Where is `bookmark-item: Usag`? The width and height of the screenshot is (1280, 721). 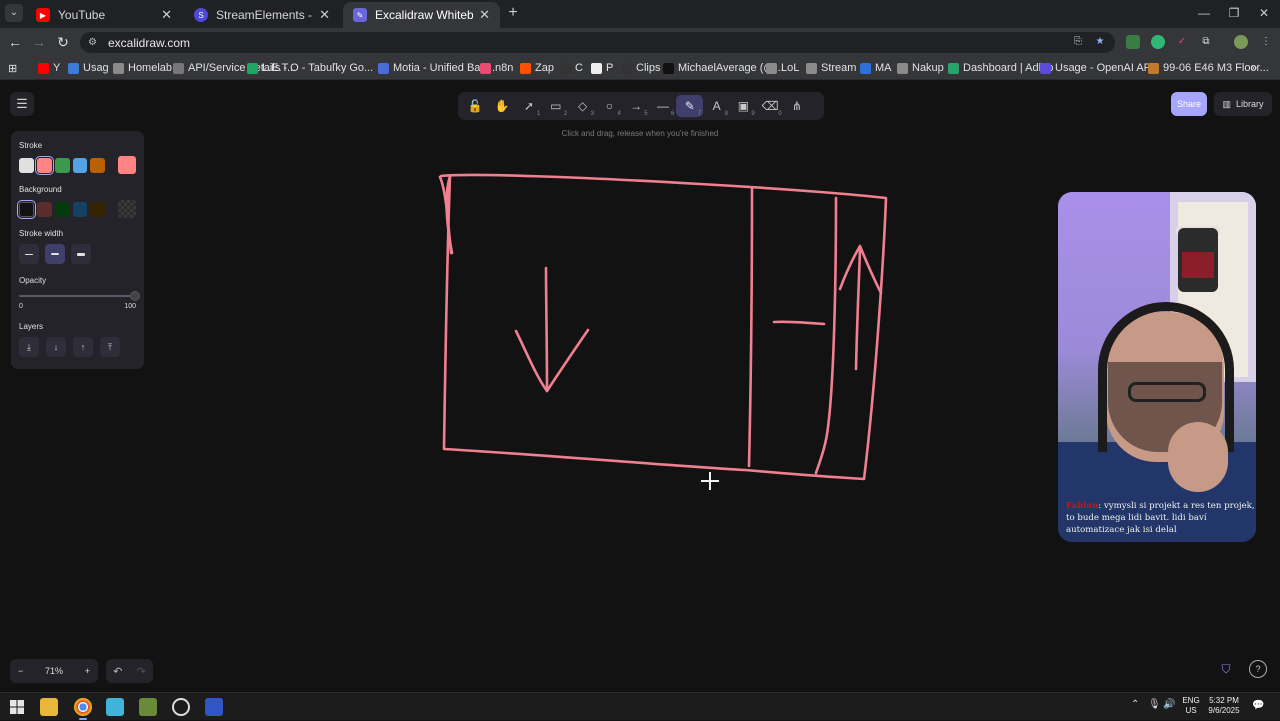 bookmark-item: Usag is located at coordinates (88, 68).